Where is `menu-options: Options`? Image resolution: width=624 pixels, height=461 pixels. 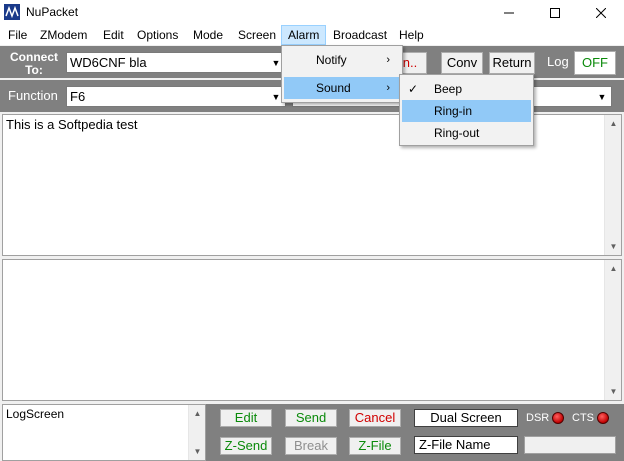 menu-options: Options is located at coordinates (157, 35).